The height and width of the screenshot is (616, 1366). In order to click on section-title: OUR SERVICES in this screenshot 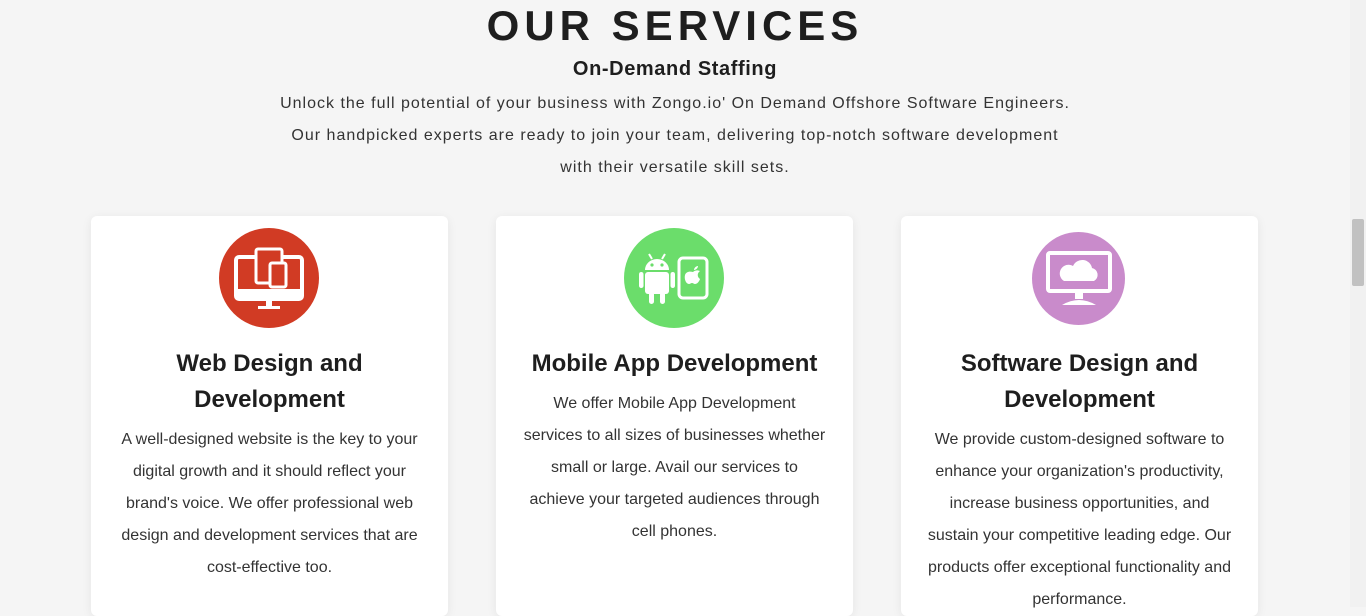, I will do `click(675, 25)`.